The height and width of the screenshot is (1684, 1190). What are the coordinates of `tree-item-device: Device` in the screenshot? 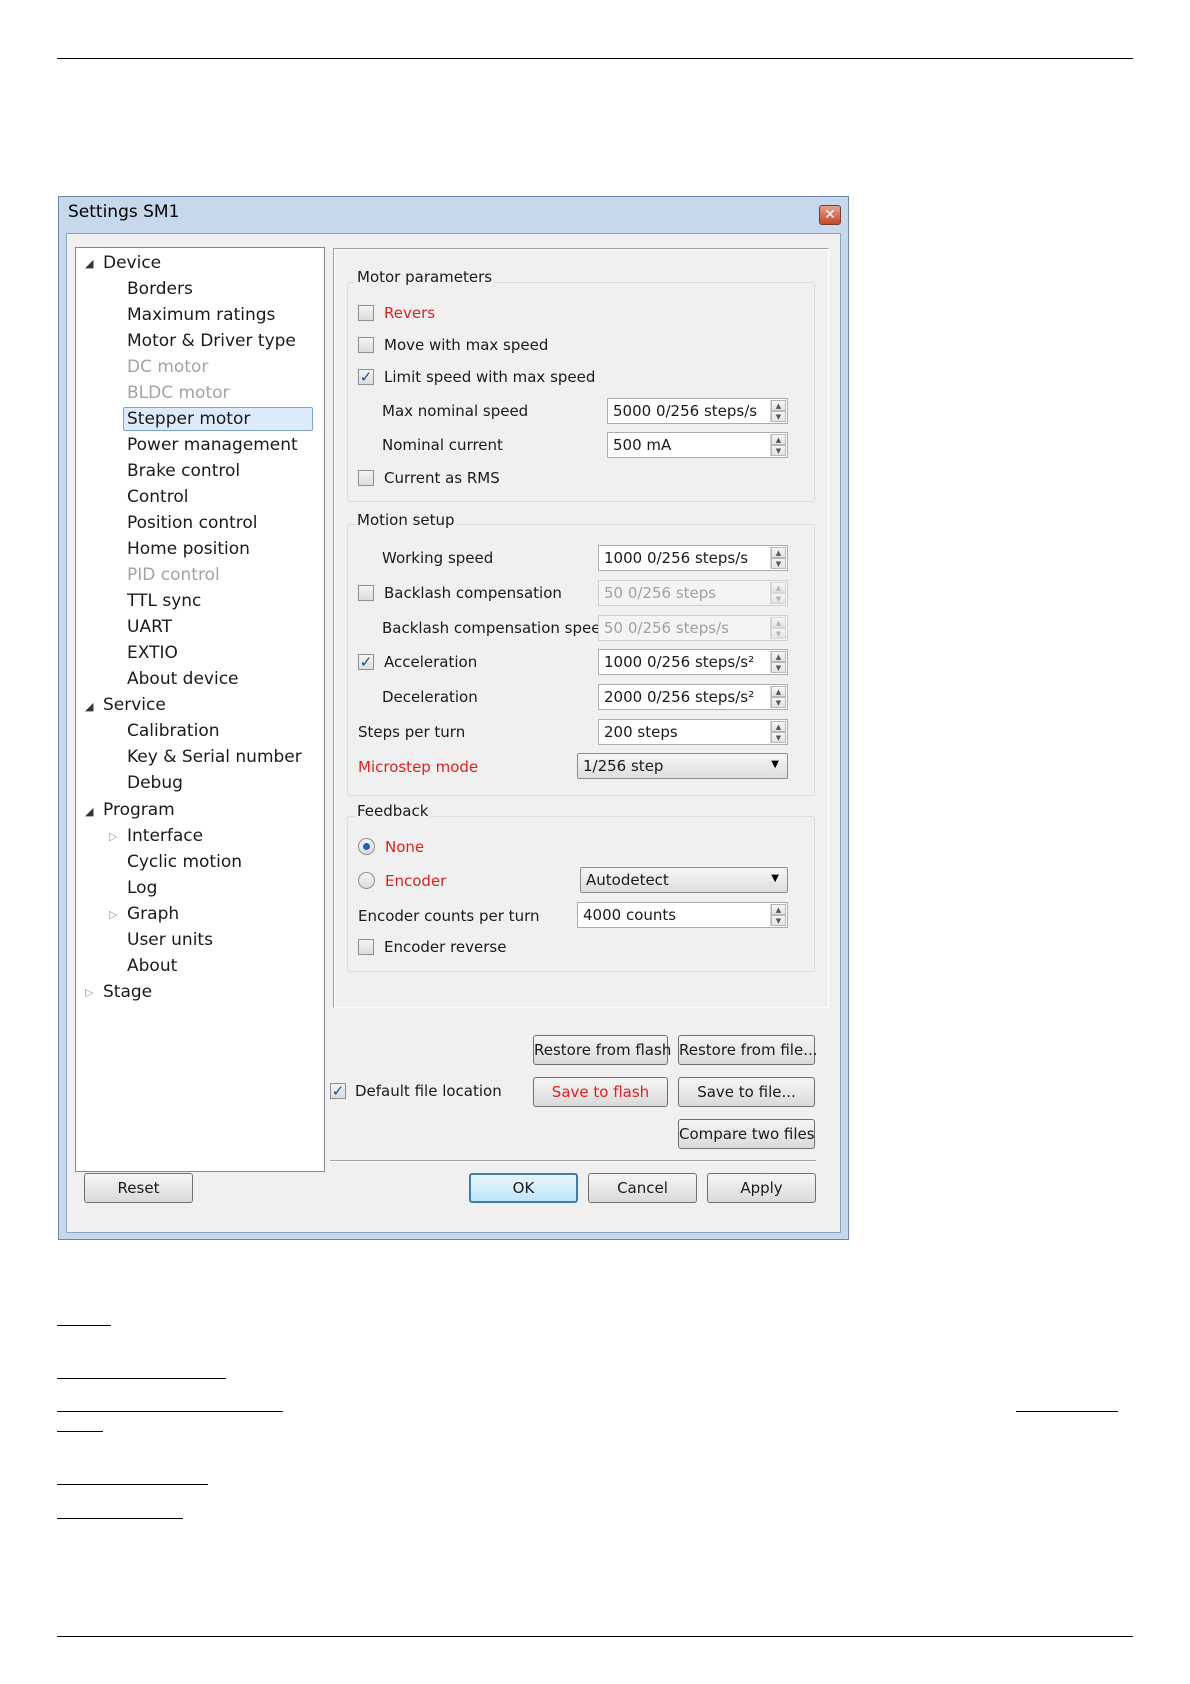 It's located at (132, 263).